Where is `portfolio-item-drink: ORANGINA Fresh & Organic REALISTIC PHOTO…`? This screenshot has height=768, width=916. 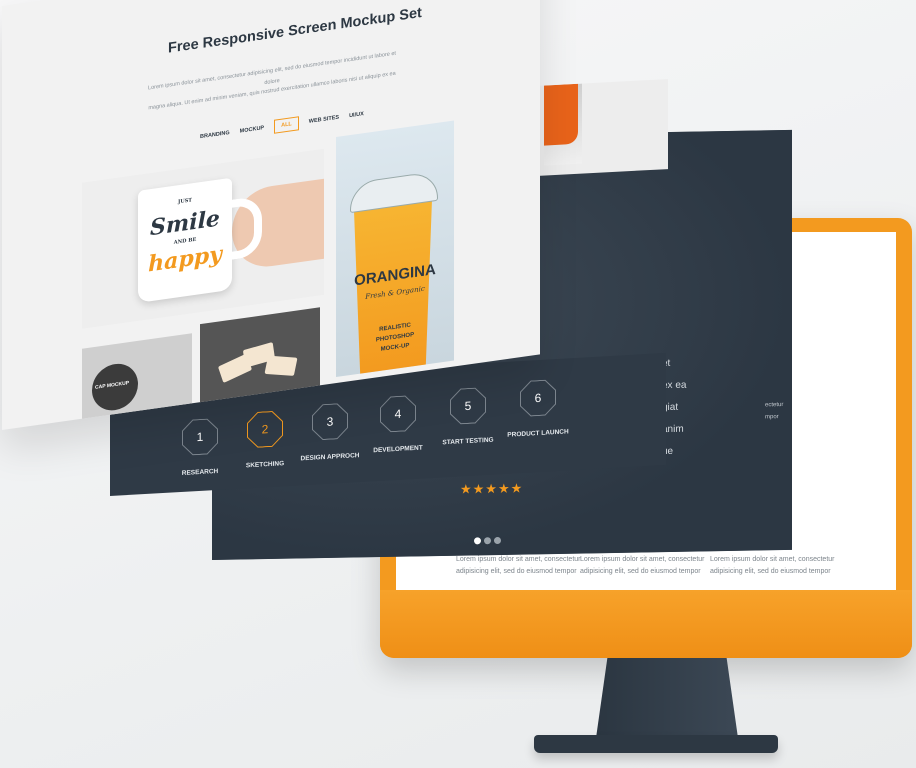 portfolio-item-drink: ORANGINA Fresh & Organic REALISTIC PHOTO… is located at coordinates (395, 249).